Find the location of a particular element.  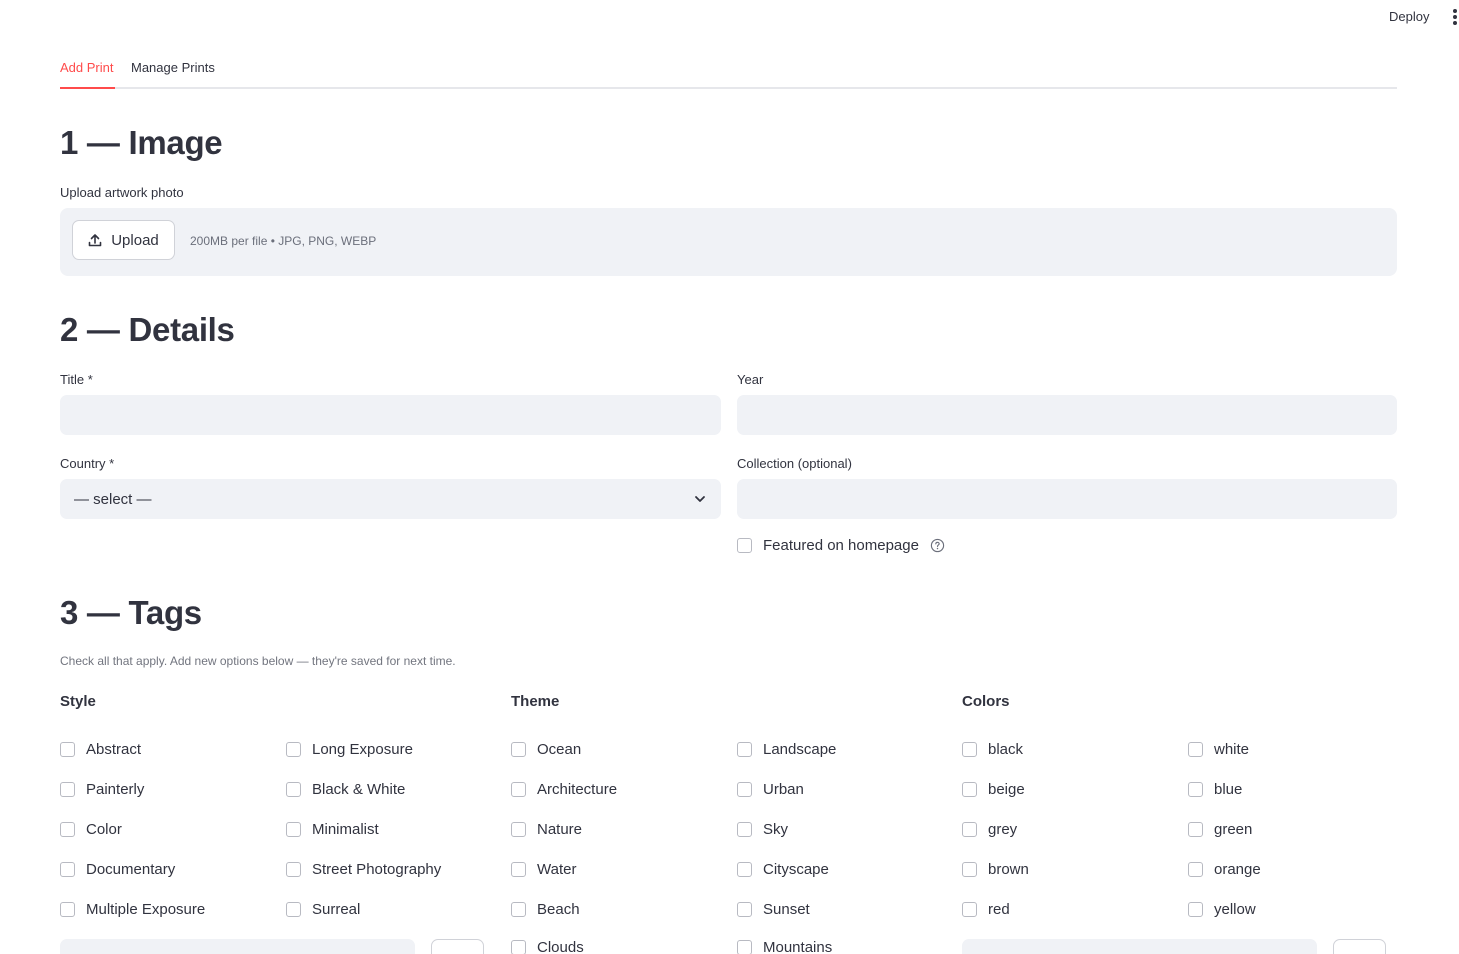

add-style-input is located at coordinates (237, 946).